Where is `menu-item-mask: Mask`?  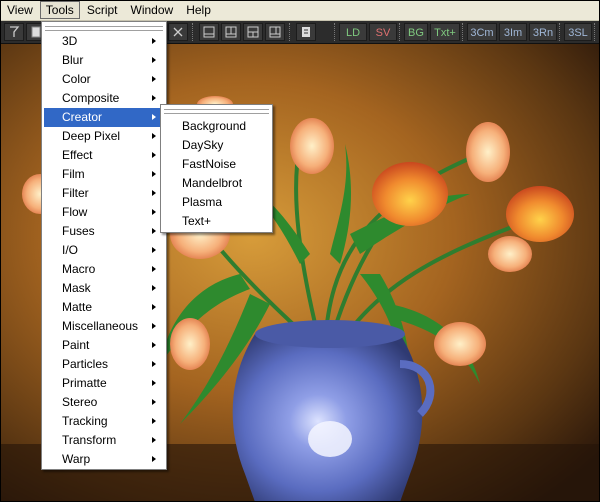
menu-item-mask: Mask is located at coordinates (104, 288).